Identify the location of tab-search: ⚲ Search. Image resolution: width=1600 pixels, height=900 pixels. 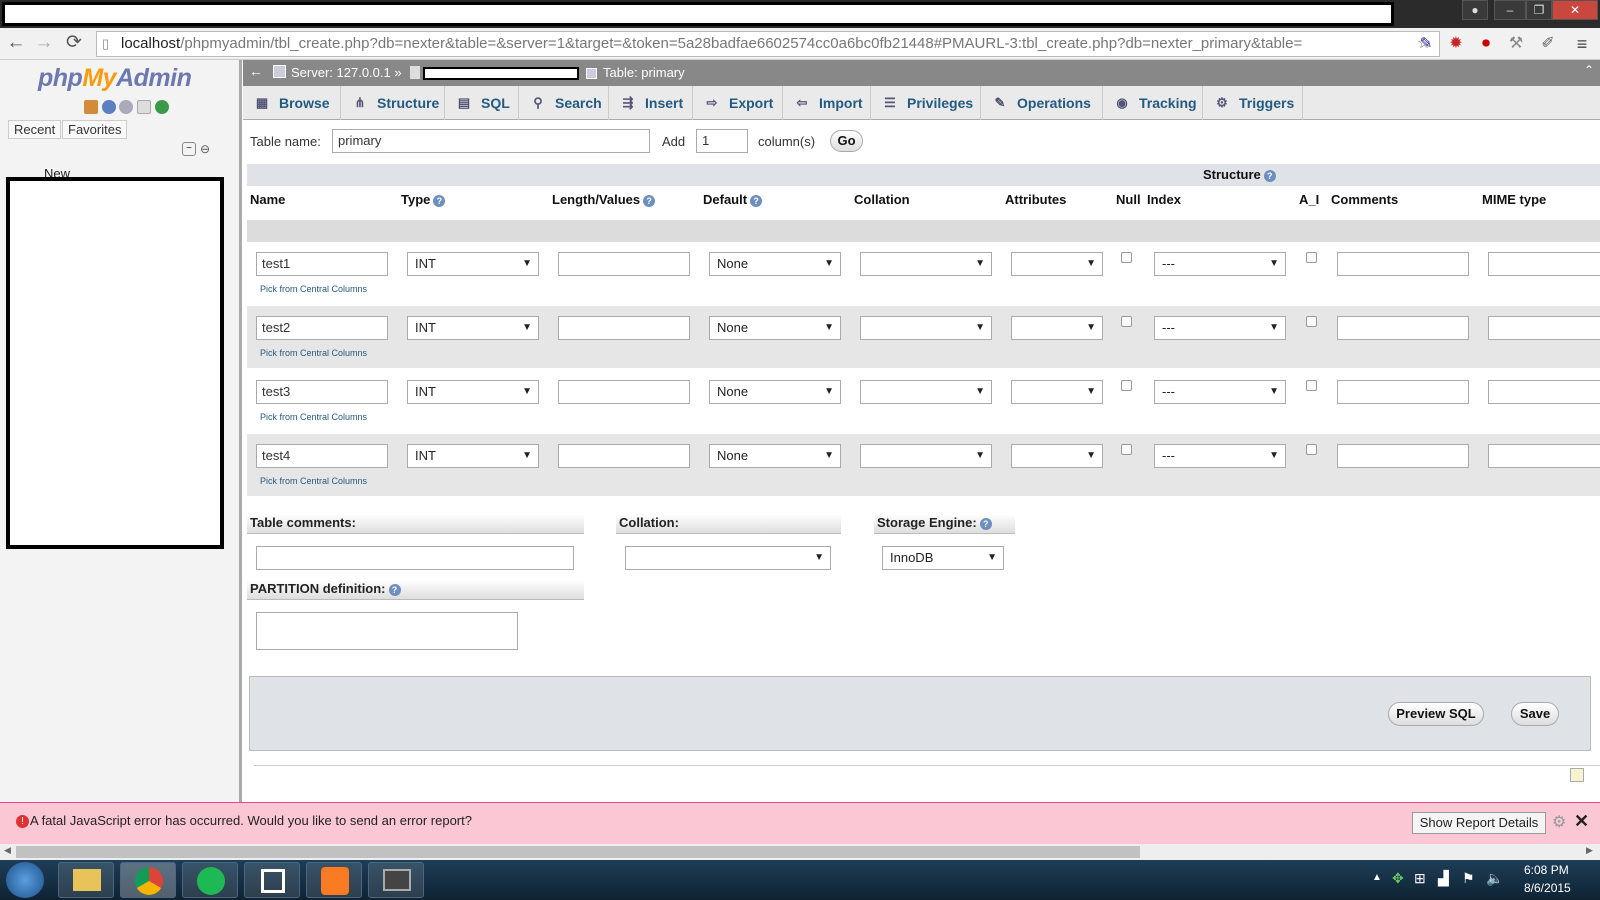
(564, 103).